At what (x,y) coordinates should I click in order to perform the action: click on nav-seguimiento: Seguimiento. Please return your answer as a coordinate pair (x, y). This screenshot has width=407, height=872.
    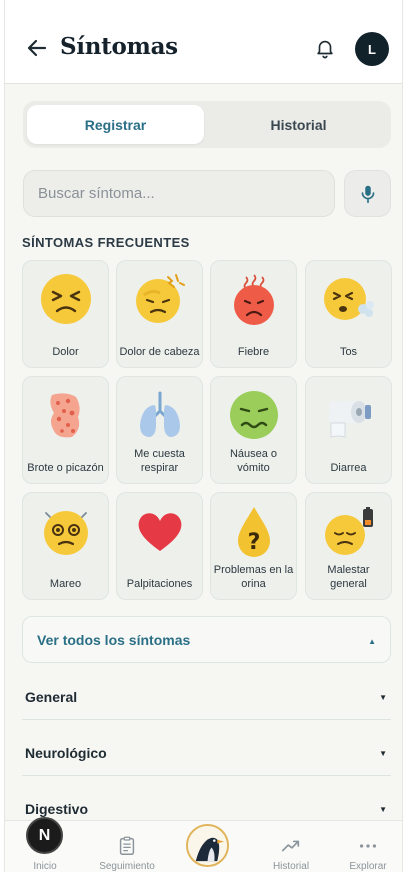
    Looking at the image, I should click on (127, 846).